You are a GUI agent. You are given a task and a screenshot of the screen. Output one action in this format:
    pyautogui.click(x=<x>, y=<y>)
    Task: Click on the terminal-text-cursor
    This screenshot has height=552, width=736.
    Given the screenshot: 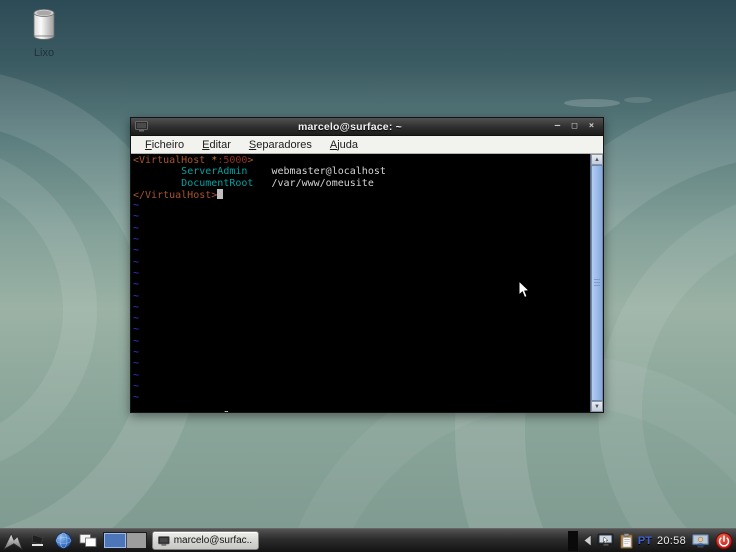 What is the action you would take?
    pyautogui.click(x=220, y=193)
    